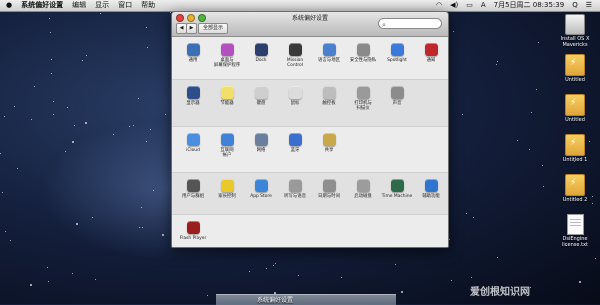 The height and width of the screenshot is (305, 600). Describe the element at coordinates (227, 92) in the screenshot. I see `energy-saver-icon` at that location.